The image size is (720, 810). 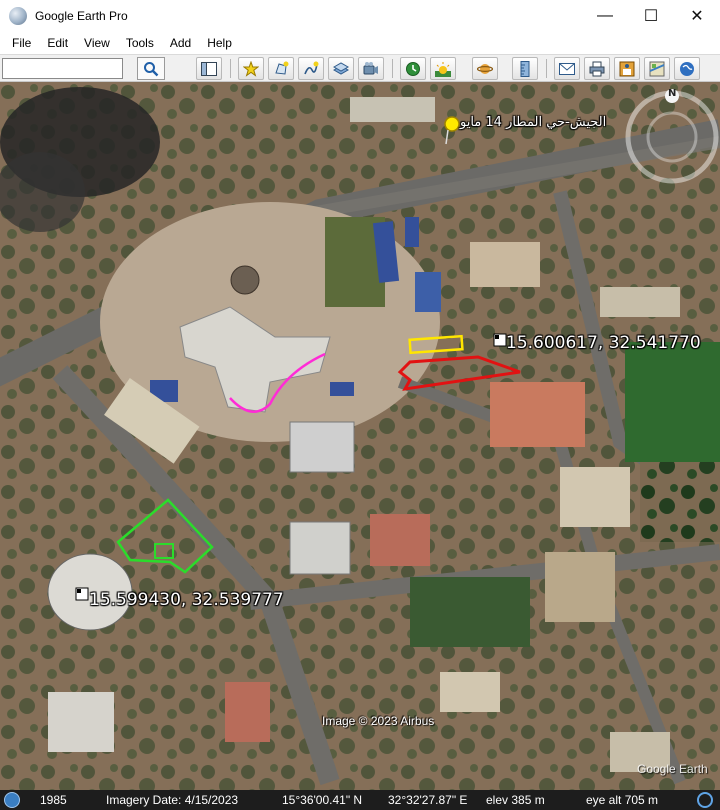 What do you see at coordinates (62, 68) in the screenshot?
I see `search-input` at bounding box center [62, 68].